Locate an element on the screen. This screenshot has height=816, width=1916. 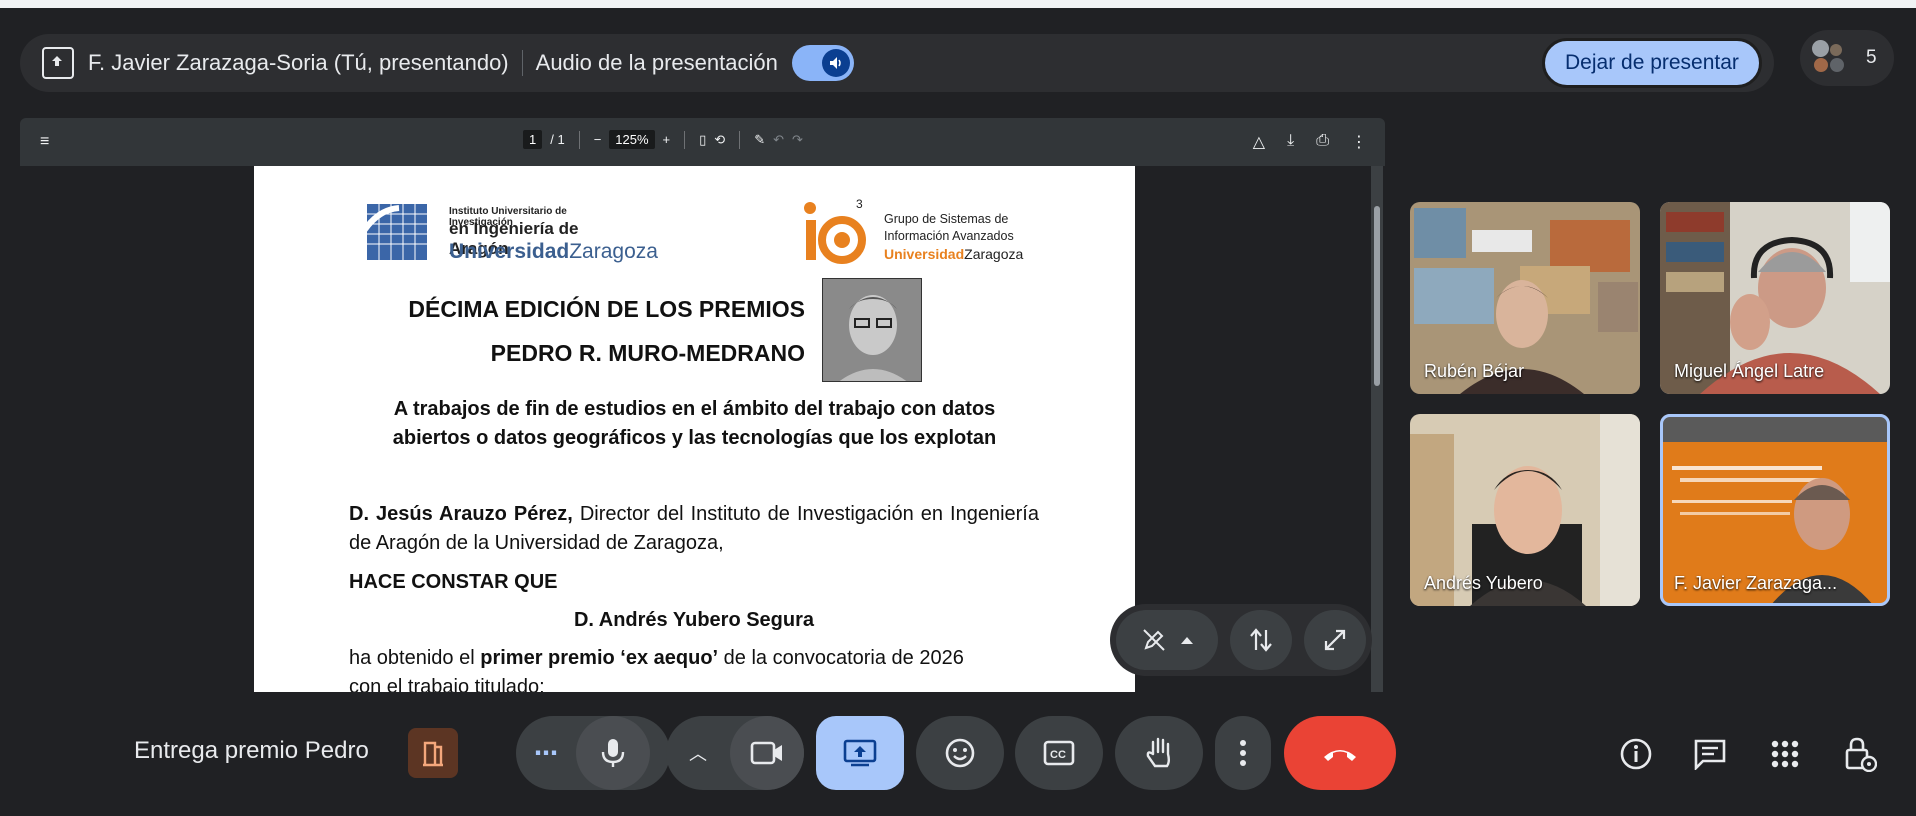
present-screen-icon is located at coordinates (860, 753).